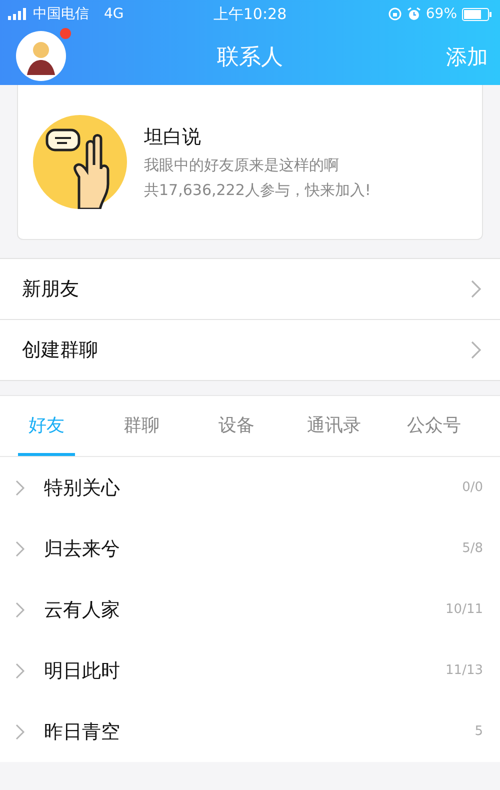  What do you see at coordinates (82, 610) in the screenshot?
I see `group-name: 云有人家` at bounding box center [82, 610].